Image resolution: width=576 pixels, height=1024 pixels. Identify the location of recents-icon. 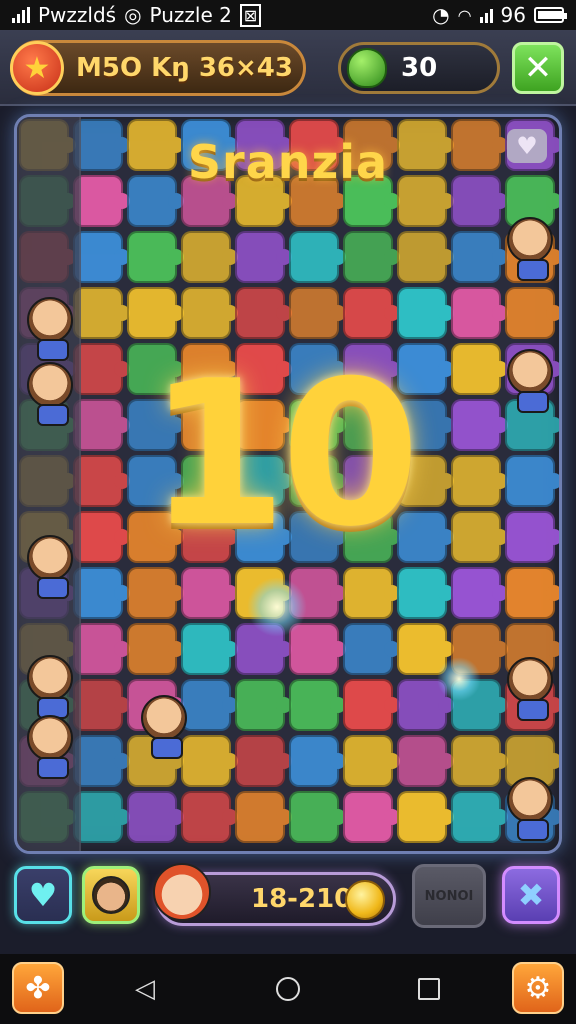
(429, 989).